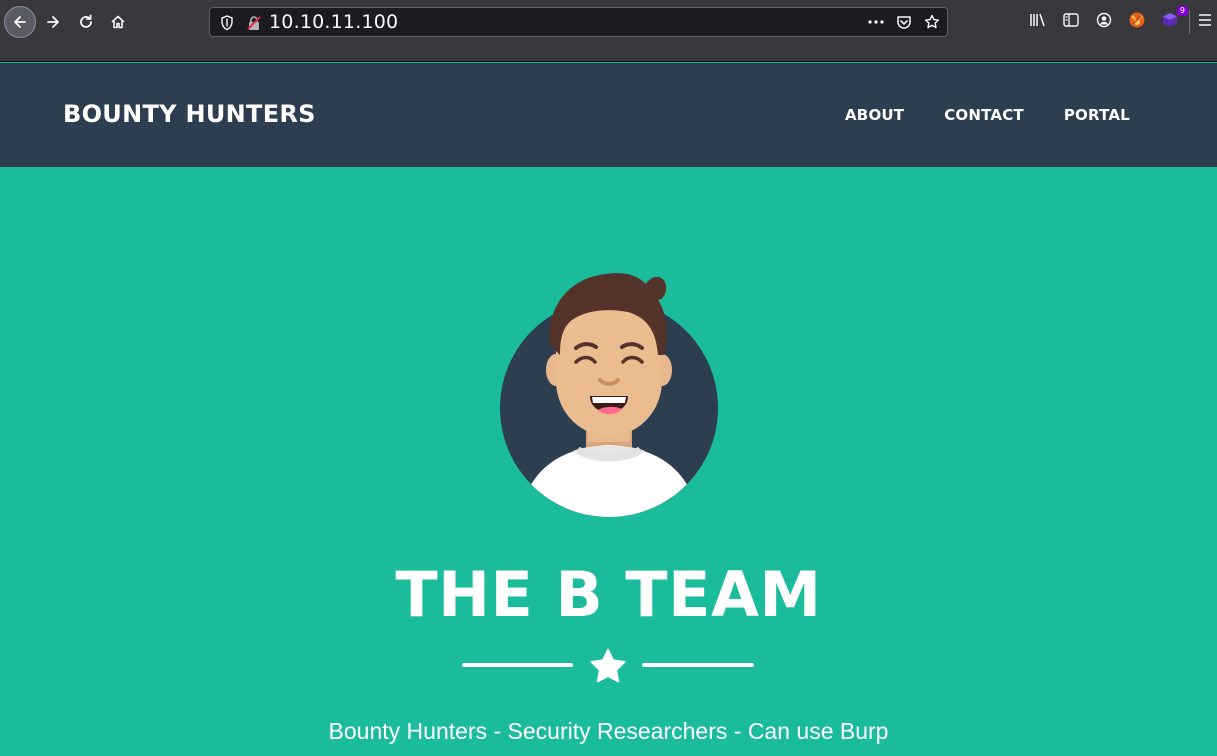  I want to click on toolbar-divider, so click(1189, 22).